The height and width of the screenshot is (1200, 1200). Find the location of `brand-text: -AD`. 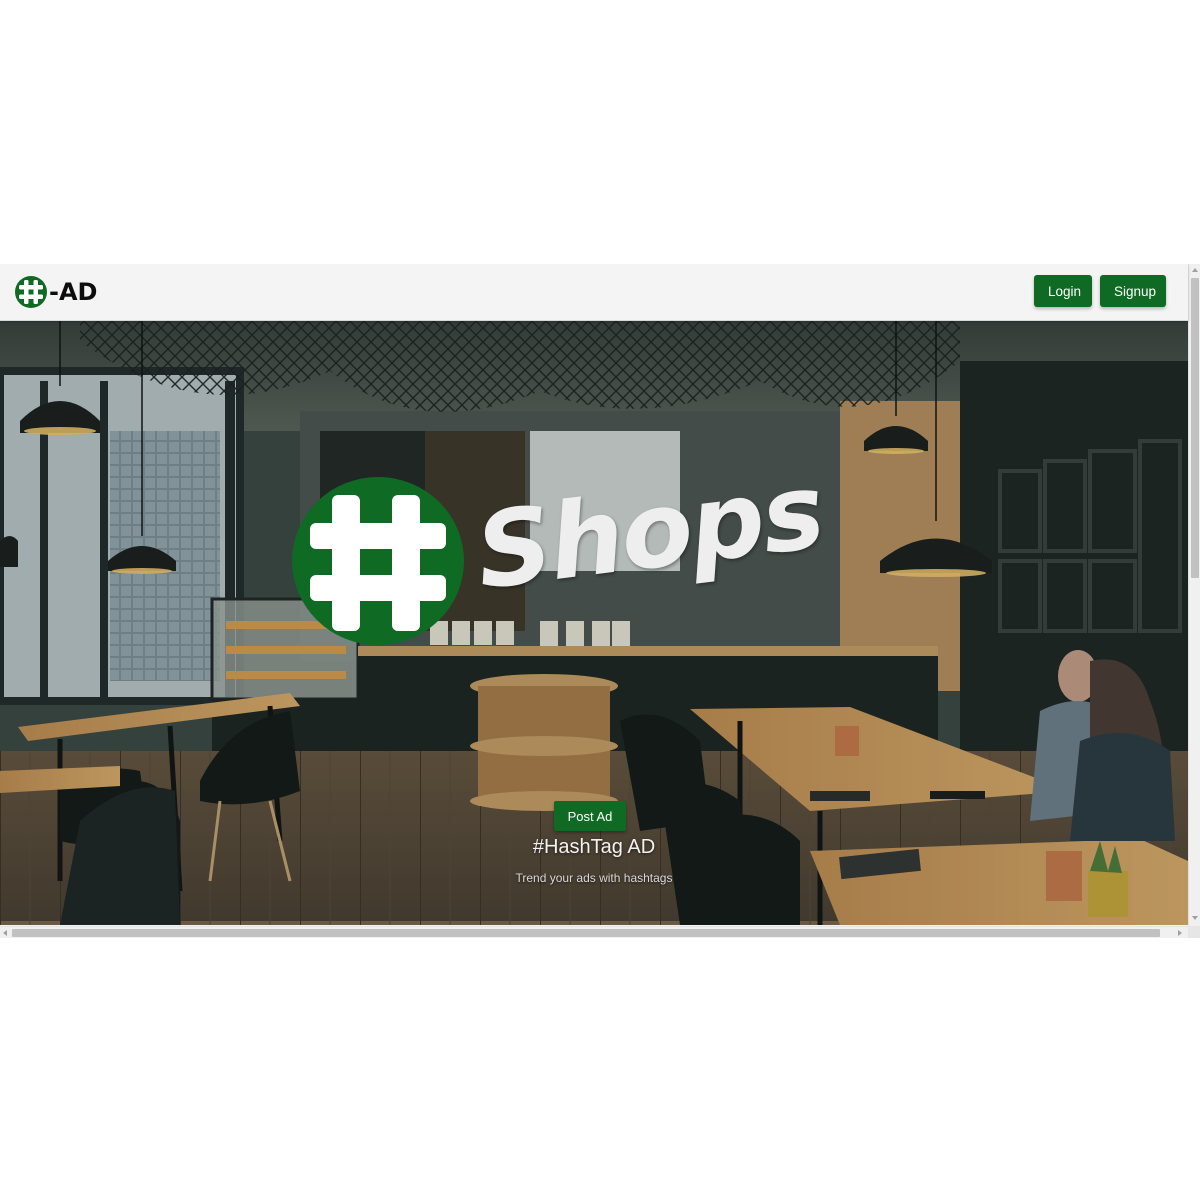

brand-text: -AD is located at coordinates (73, 292).